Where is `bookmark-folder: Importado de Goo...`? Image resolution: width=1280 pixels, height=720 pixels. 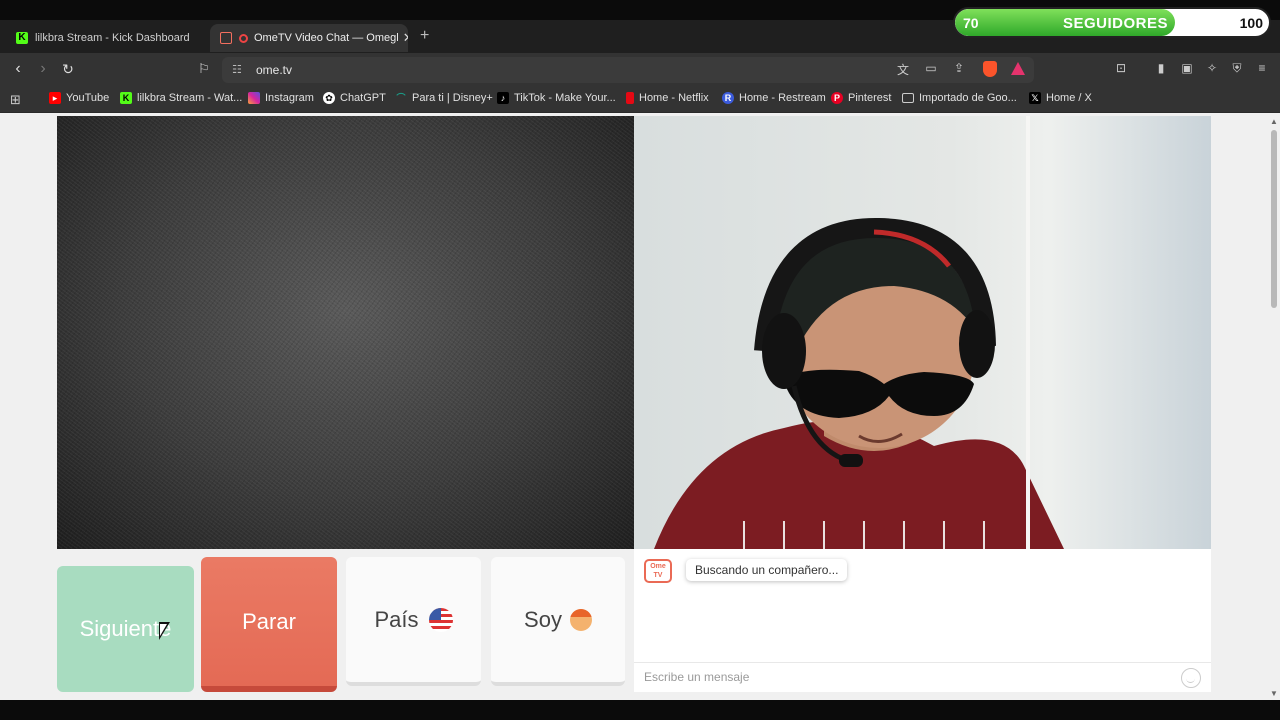
bookmark-folder: Importado de Goo... is located at coordinates (959, 98).